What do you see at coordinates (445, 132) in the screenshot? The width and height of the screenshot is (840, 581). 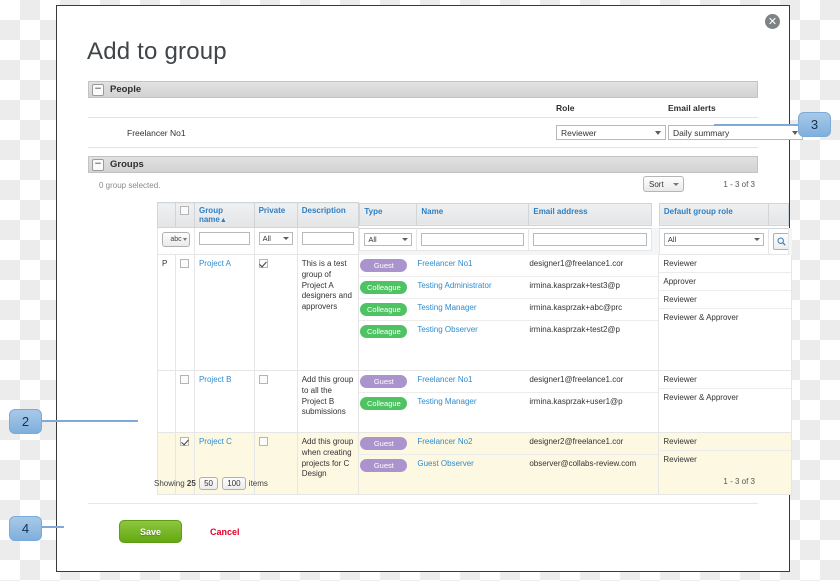 I see `people-row: Freelancer No1 Reviewer Daily summary` at bounding box center [445, 132].